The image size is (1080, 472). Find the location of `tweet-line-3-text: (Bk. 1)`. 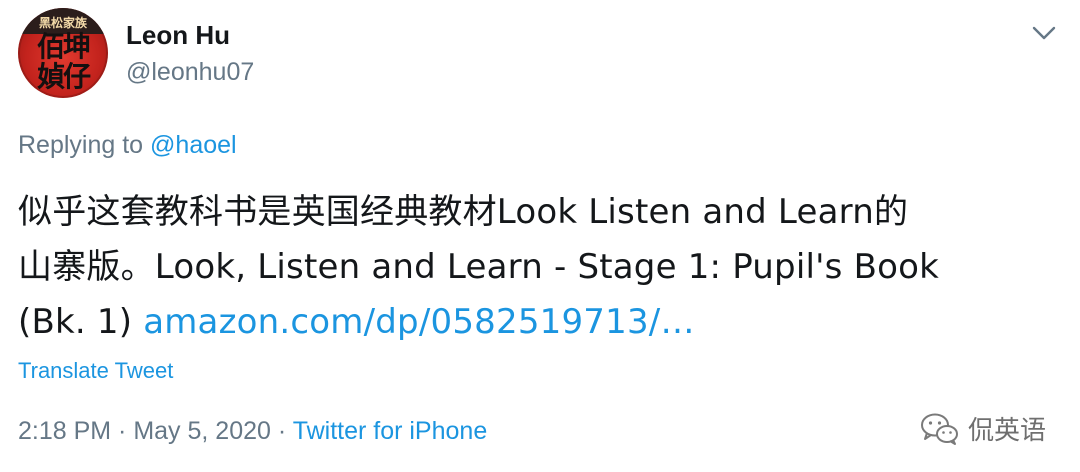

tweet-line-3-text: (Bk. 1) is located at coordinates (81, 322).